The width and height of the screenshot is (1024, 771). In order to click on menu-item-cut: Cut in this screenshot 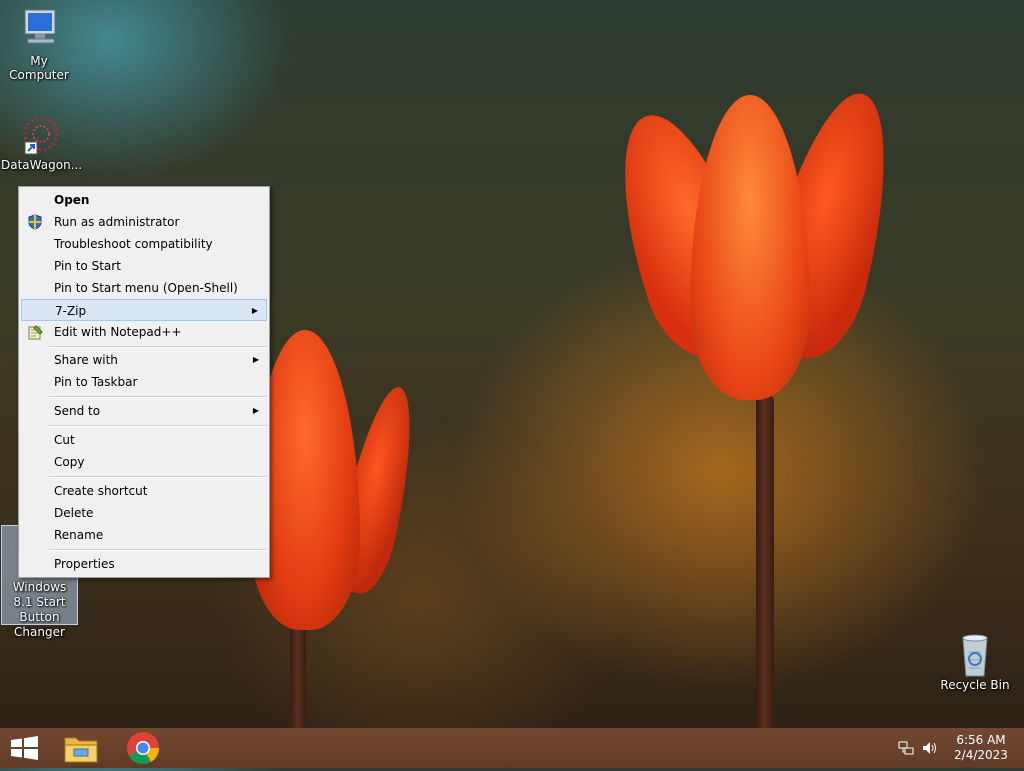, I will do `click(144, 440)`.